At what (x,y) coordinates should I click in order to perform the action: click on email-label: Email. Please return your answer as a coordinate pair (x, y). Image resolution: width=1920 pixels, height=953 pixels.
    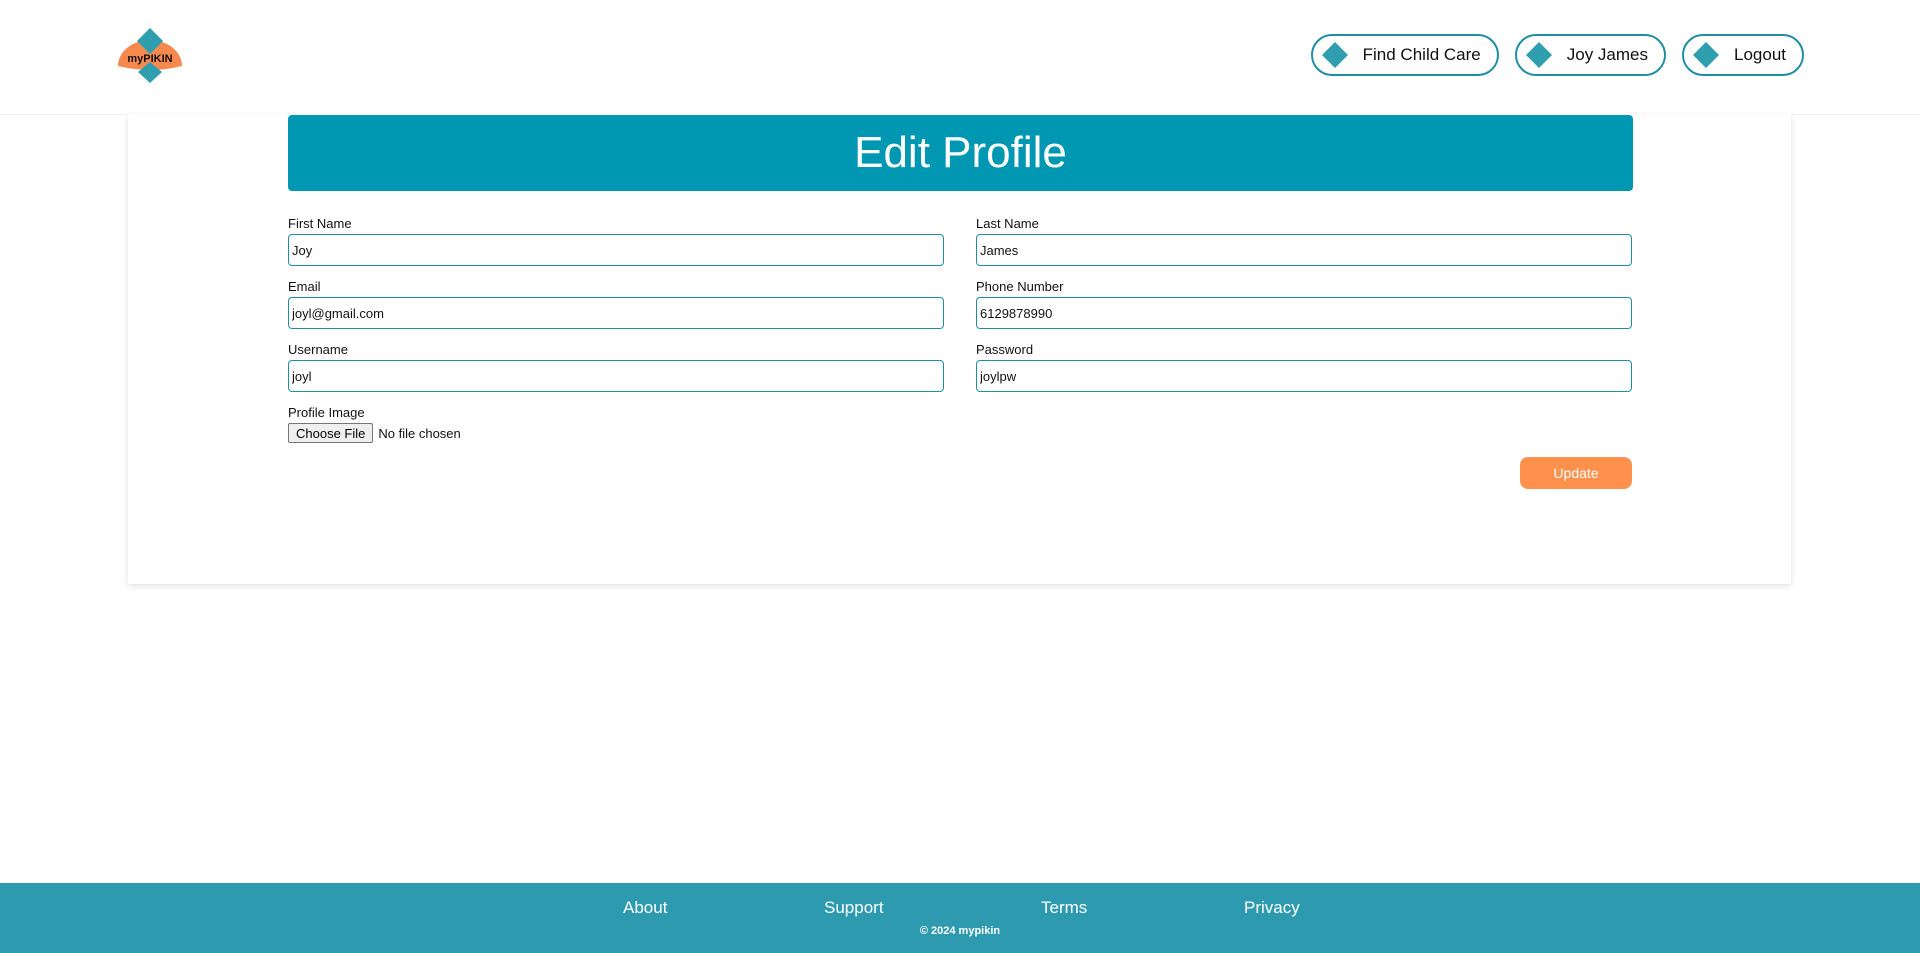
    Looking at the image, I should click on (304, 286).